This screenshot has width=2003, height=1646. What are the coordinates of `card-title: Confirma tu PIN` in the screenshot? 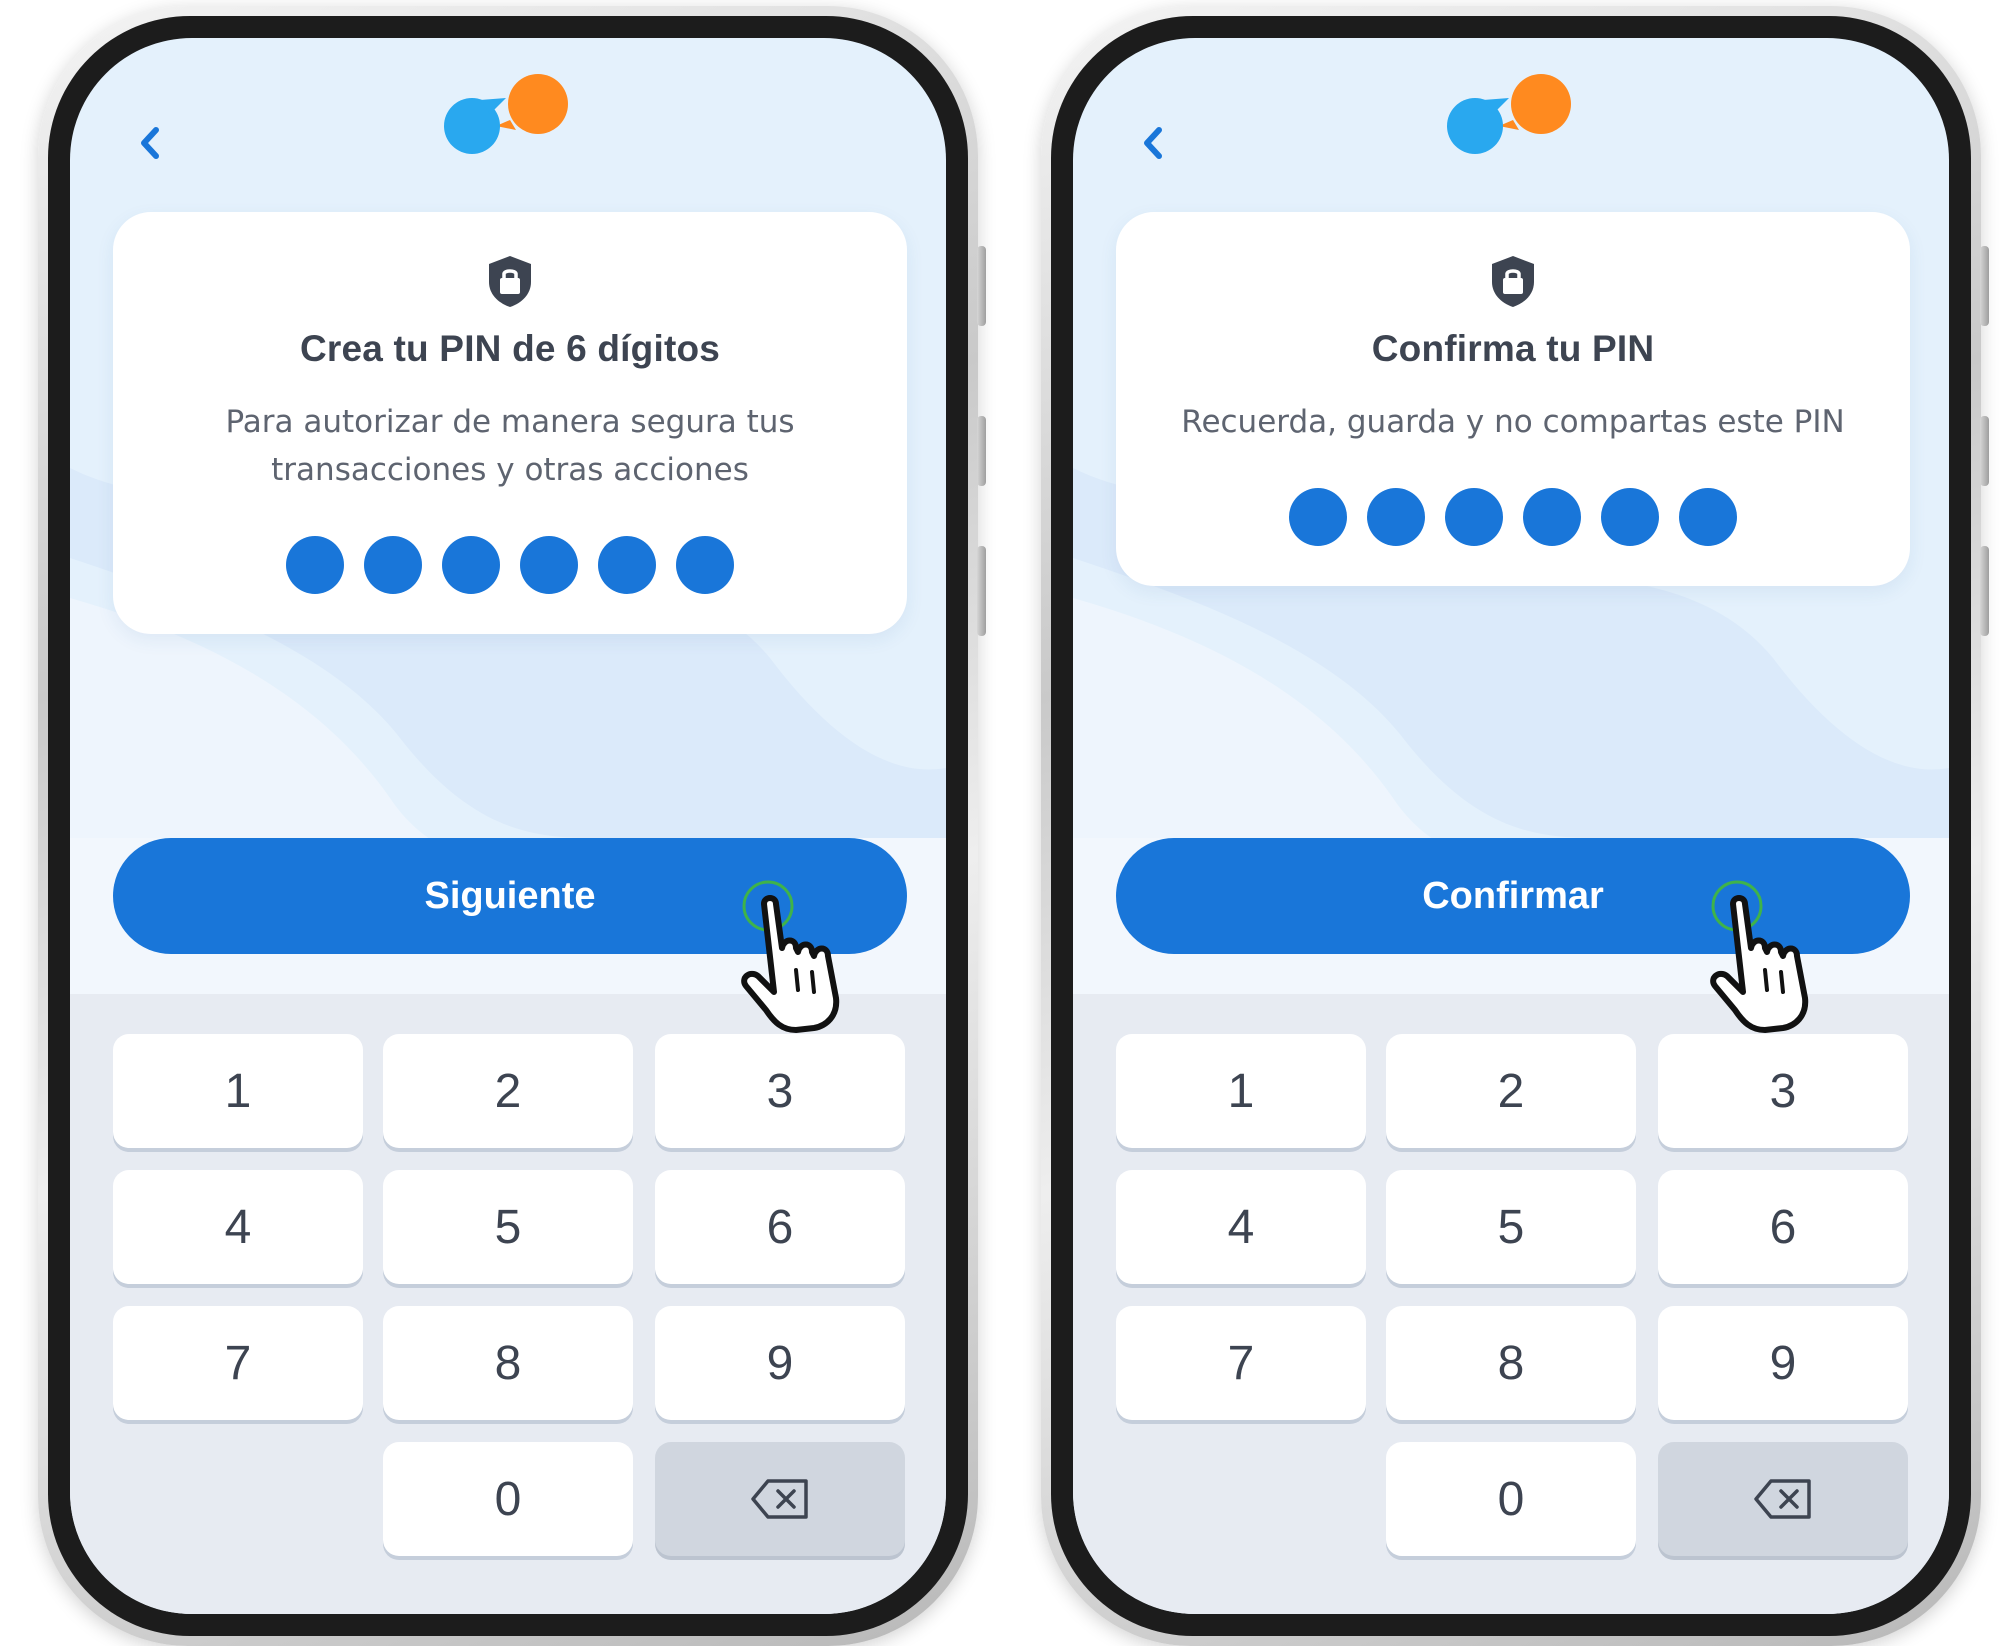 It's located at (1513, 348).